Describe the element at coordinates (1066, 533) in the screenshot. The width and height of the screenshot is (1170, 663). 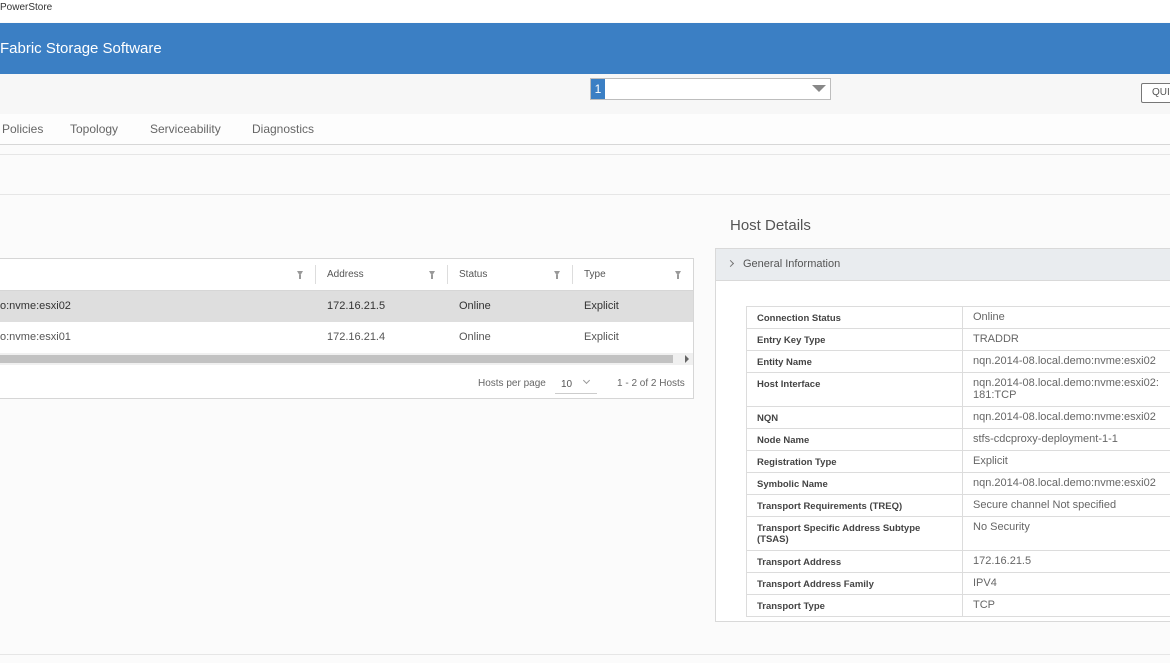
I see `property-value: No Security` at that location.